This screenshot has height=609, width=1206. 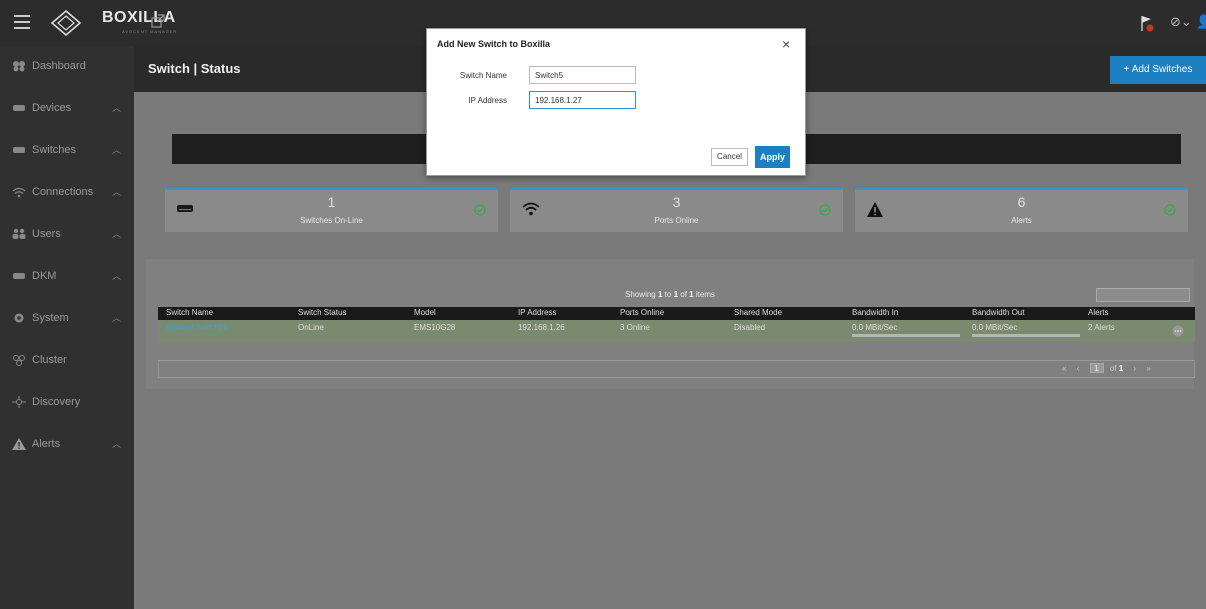 I want to click on close-icon: ×, so click(x=789, y=44).